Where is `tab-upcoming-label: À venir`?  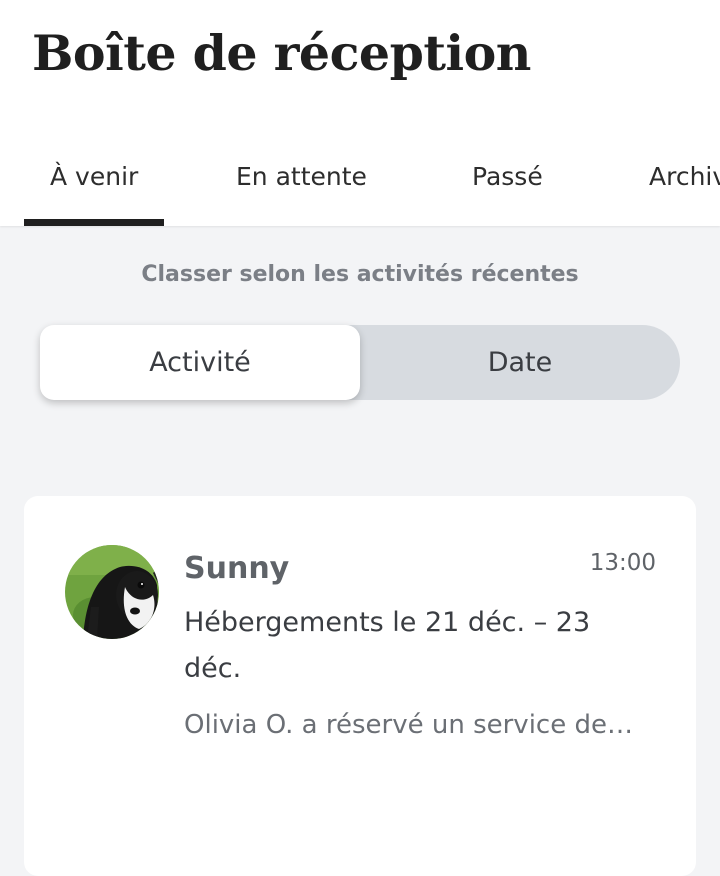 tab-upcoming-label: À venir is located at coordinates (94, 176).